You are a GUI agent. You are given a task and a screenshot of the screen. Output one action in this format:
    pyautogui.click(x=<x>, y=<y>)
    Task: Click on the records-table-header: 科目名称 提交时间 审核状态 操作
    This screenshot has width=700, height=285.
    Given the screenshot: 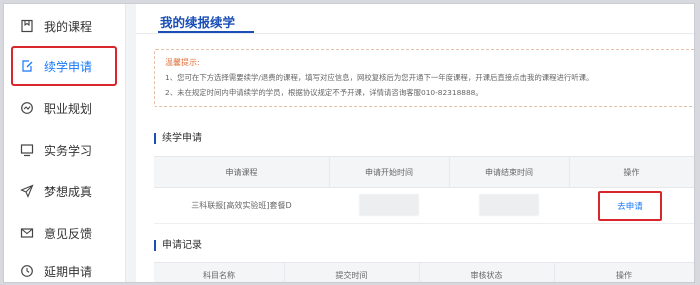 What is the action you would take?
    pyautogui.click(x=424, y=272)
    